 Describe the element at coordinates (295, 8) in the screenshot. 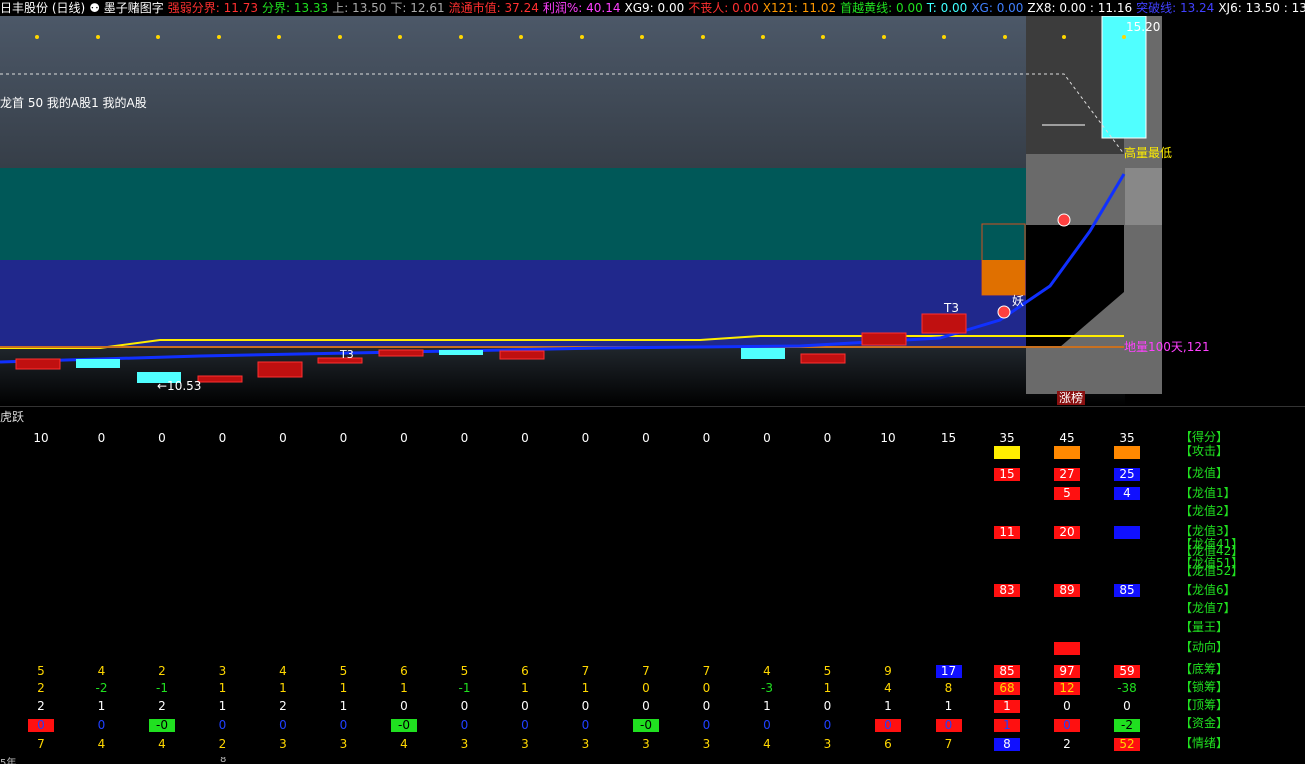

I see `indicator-3: 分界: 13.33` at that location.